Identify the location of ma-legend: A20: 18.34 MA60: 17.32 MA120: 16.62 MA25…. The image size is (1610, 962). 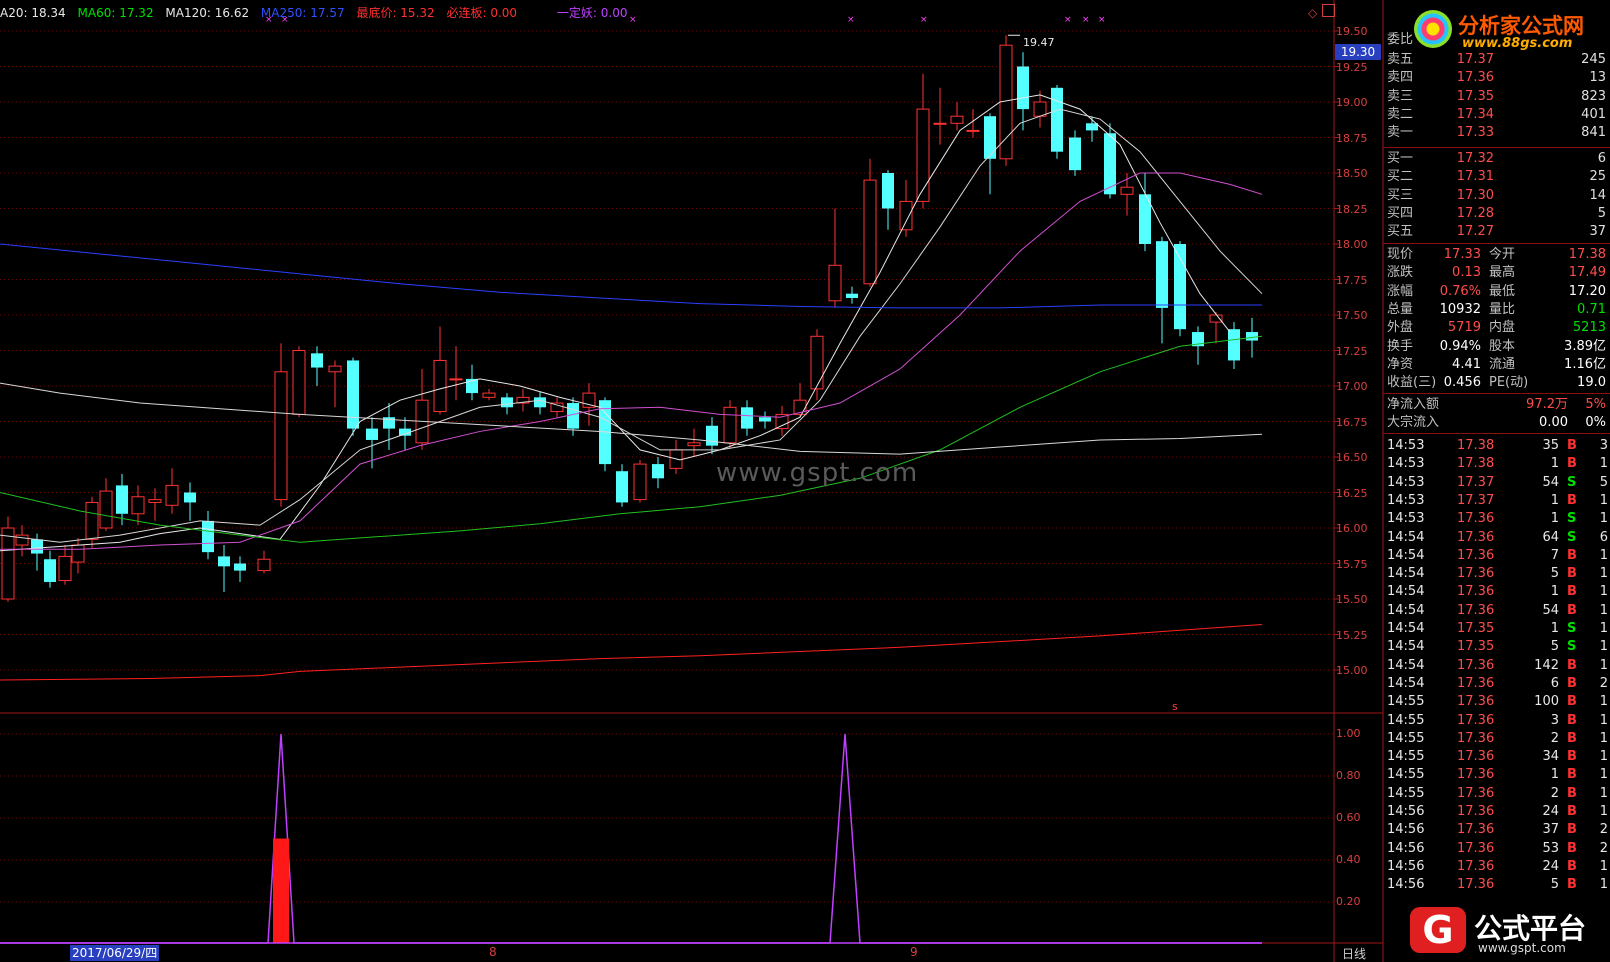
(317, 12).